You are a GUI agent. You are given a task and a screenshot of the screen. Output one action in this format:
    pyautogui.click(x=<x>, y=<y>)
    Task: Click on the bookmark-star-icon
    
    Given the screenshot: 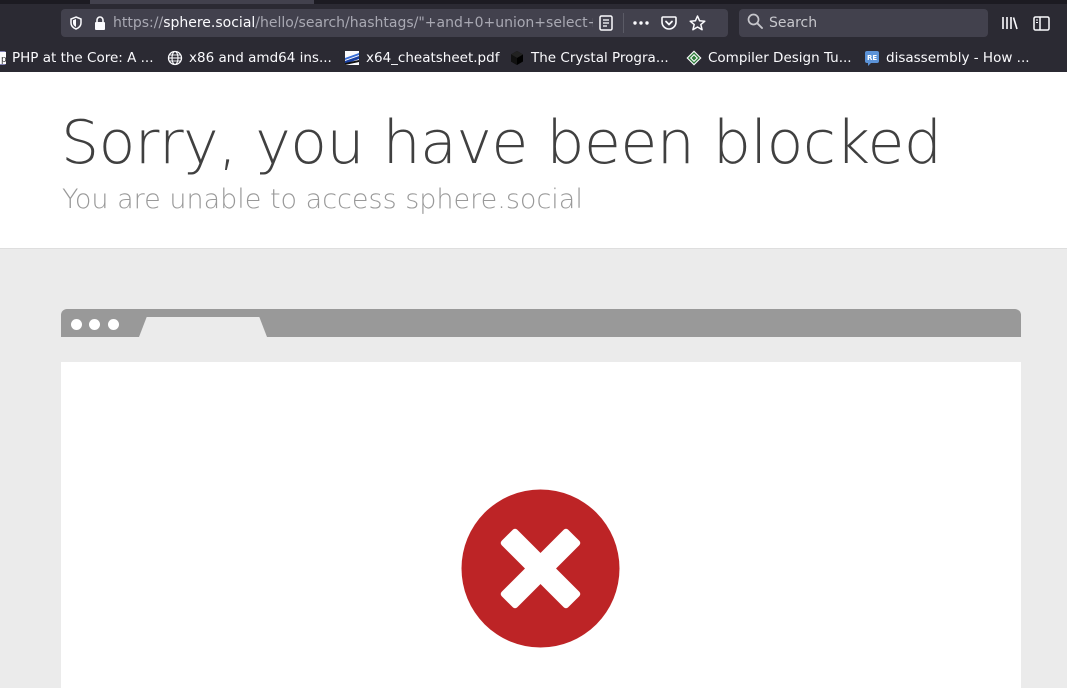 What is the action you would take?
    pyautogui.click(x=697, y=23)
    